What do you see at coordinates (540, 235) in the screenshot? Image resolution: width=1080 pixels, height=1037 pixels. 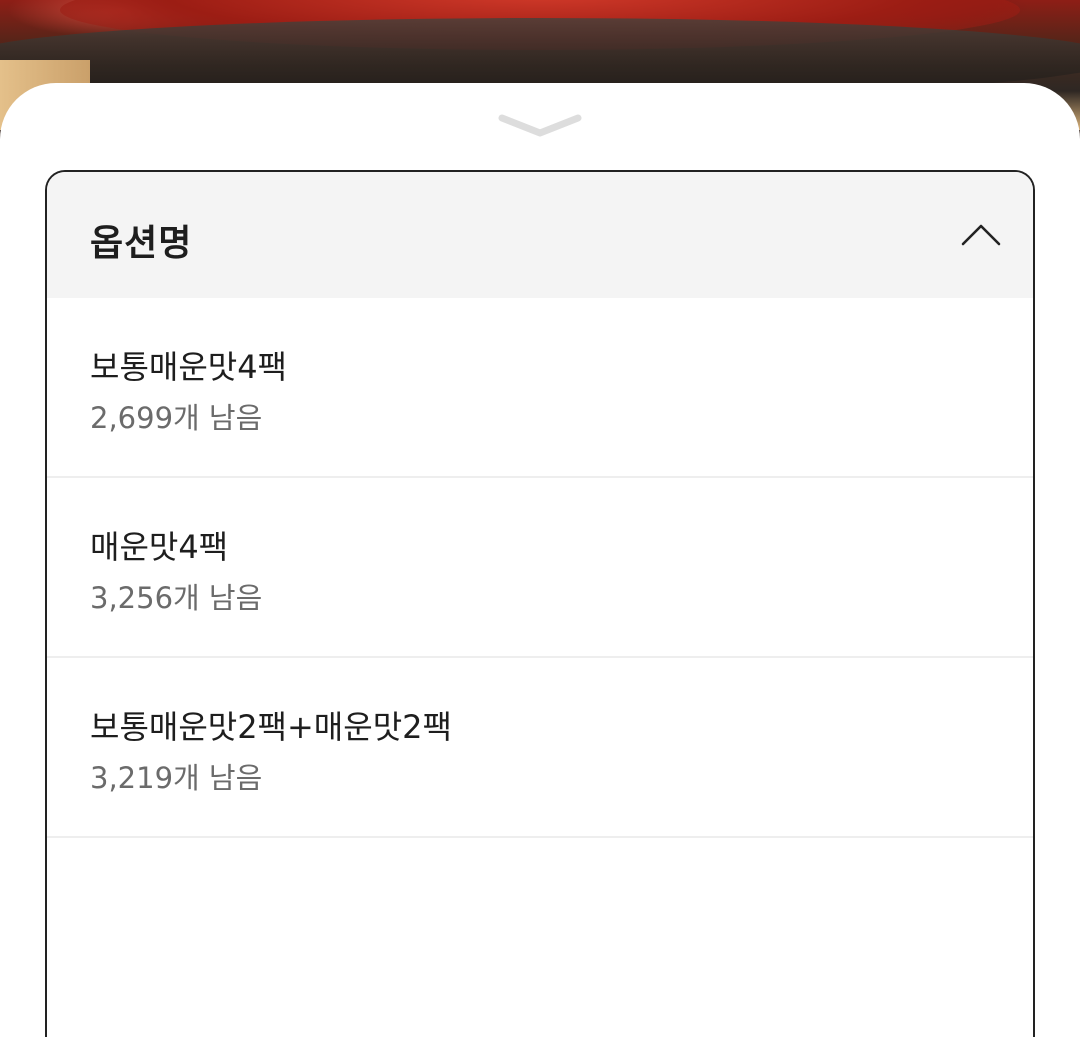 I see `option-select-header: 옵션명` at bounding box center [540, 235].